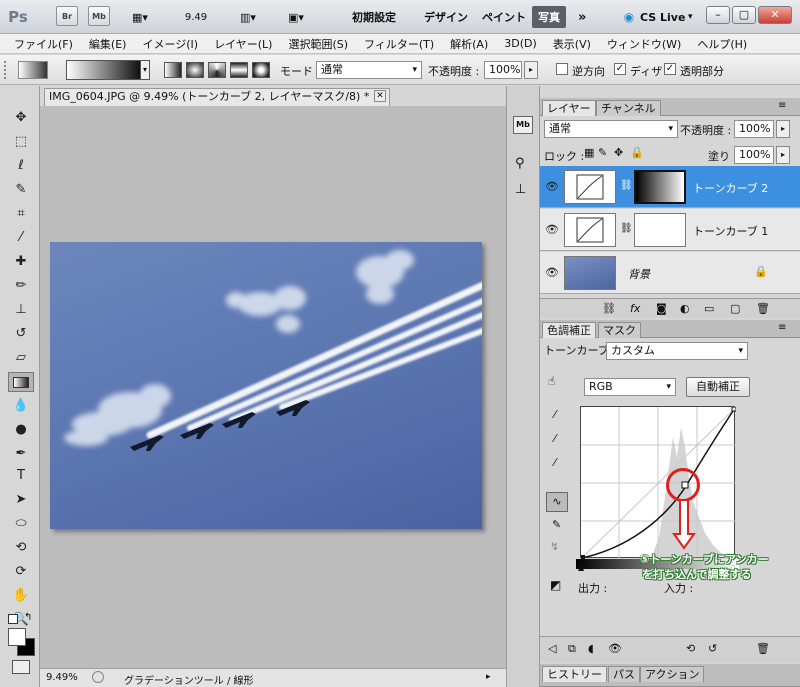 This screenshot has height=687, width=800. I want to click on reset-icon: ↺, so click(712, 648).